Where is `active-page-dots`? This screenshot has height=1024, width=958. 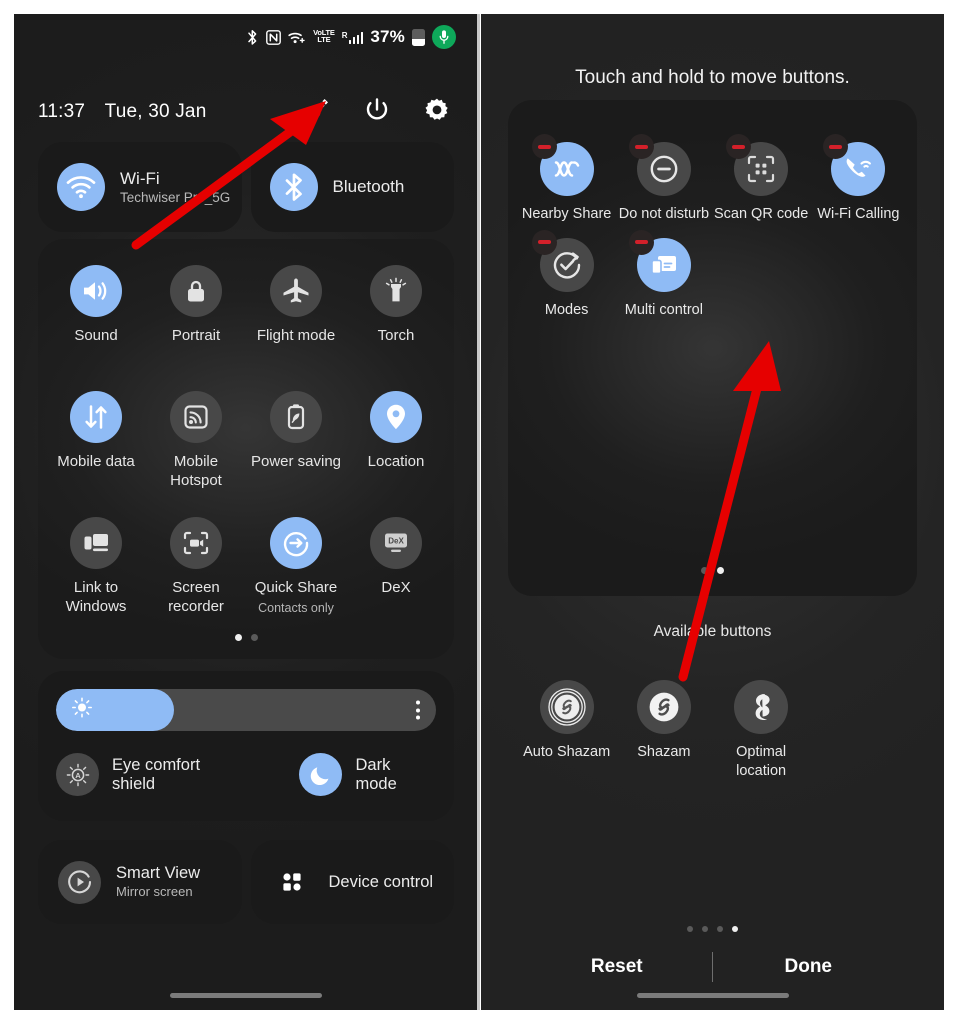 active-page-dots is located at coordinates (712, 570).